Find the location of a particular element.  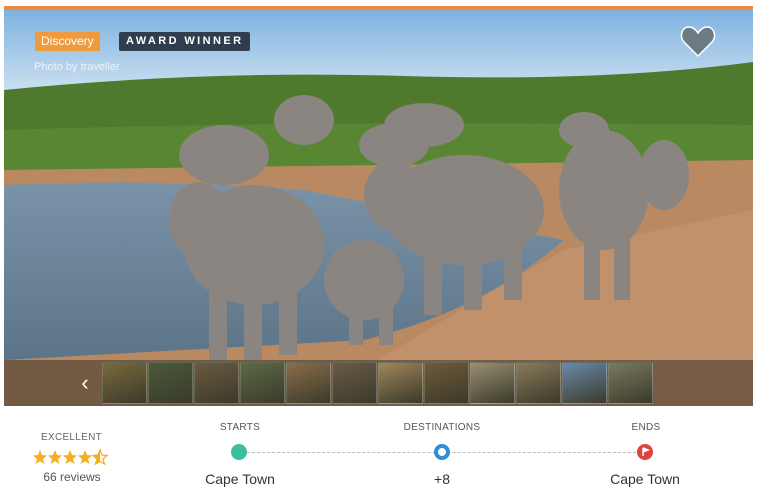

award-winner-badge: AWARD WINNER is located at coordinates (185, 41).